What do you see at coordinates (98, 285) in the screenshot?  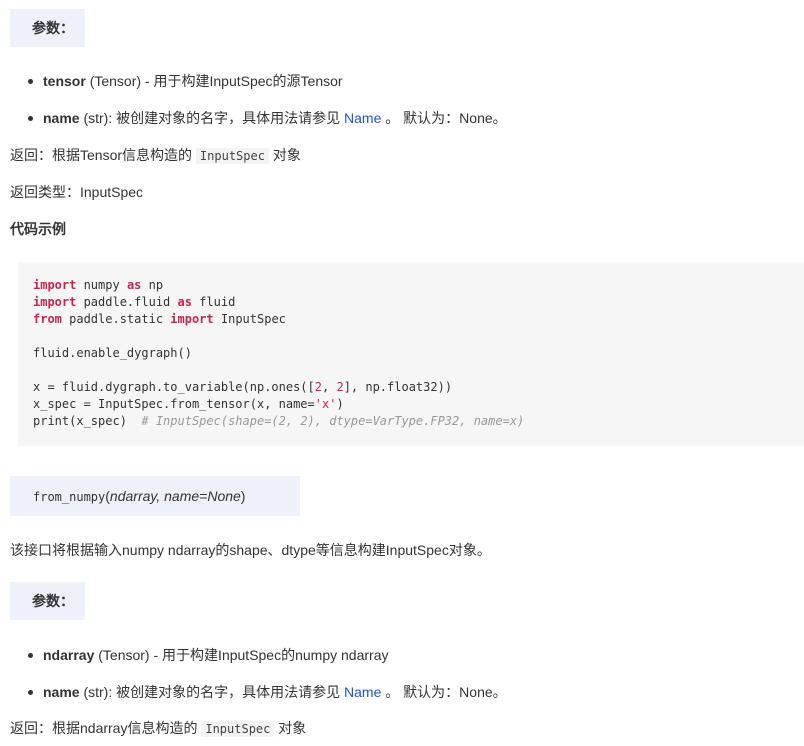 I see `code-line: import numpy as np` at bounding box center [98, 285].